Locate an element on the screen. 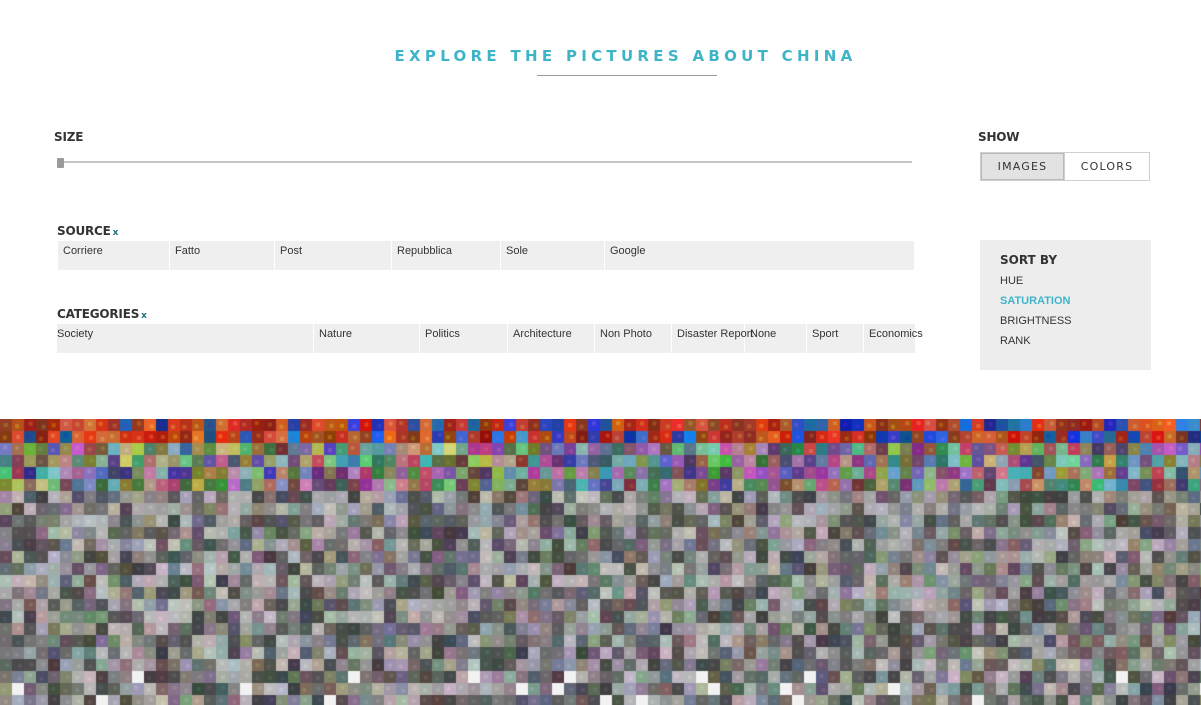  category-item-disaster-report: Disaster Report is located at coordinates (712, 338).